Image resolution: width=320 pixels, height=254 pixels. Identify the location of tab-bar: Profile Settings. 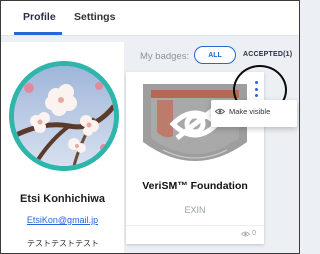
(150, 18).